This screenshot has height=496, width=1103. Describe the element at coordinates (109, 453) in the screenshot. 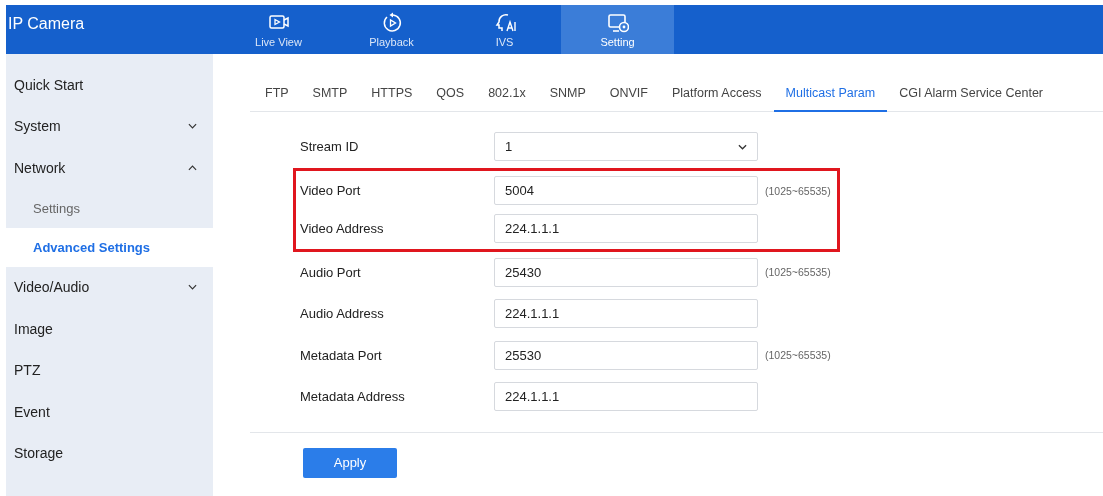

I see `sidebar-item: Storage` at that location.